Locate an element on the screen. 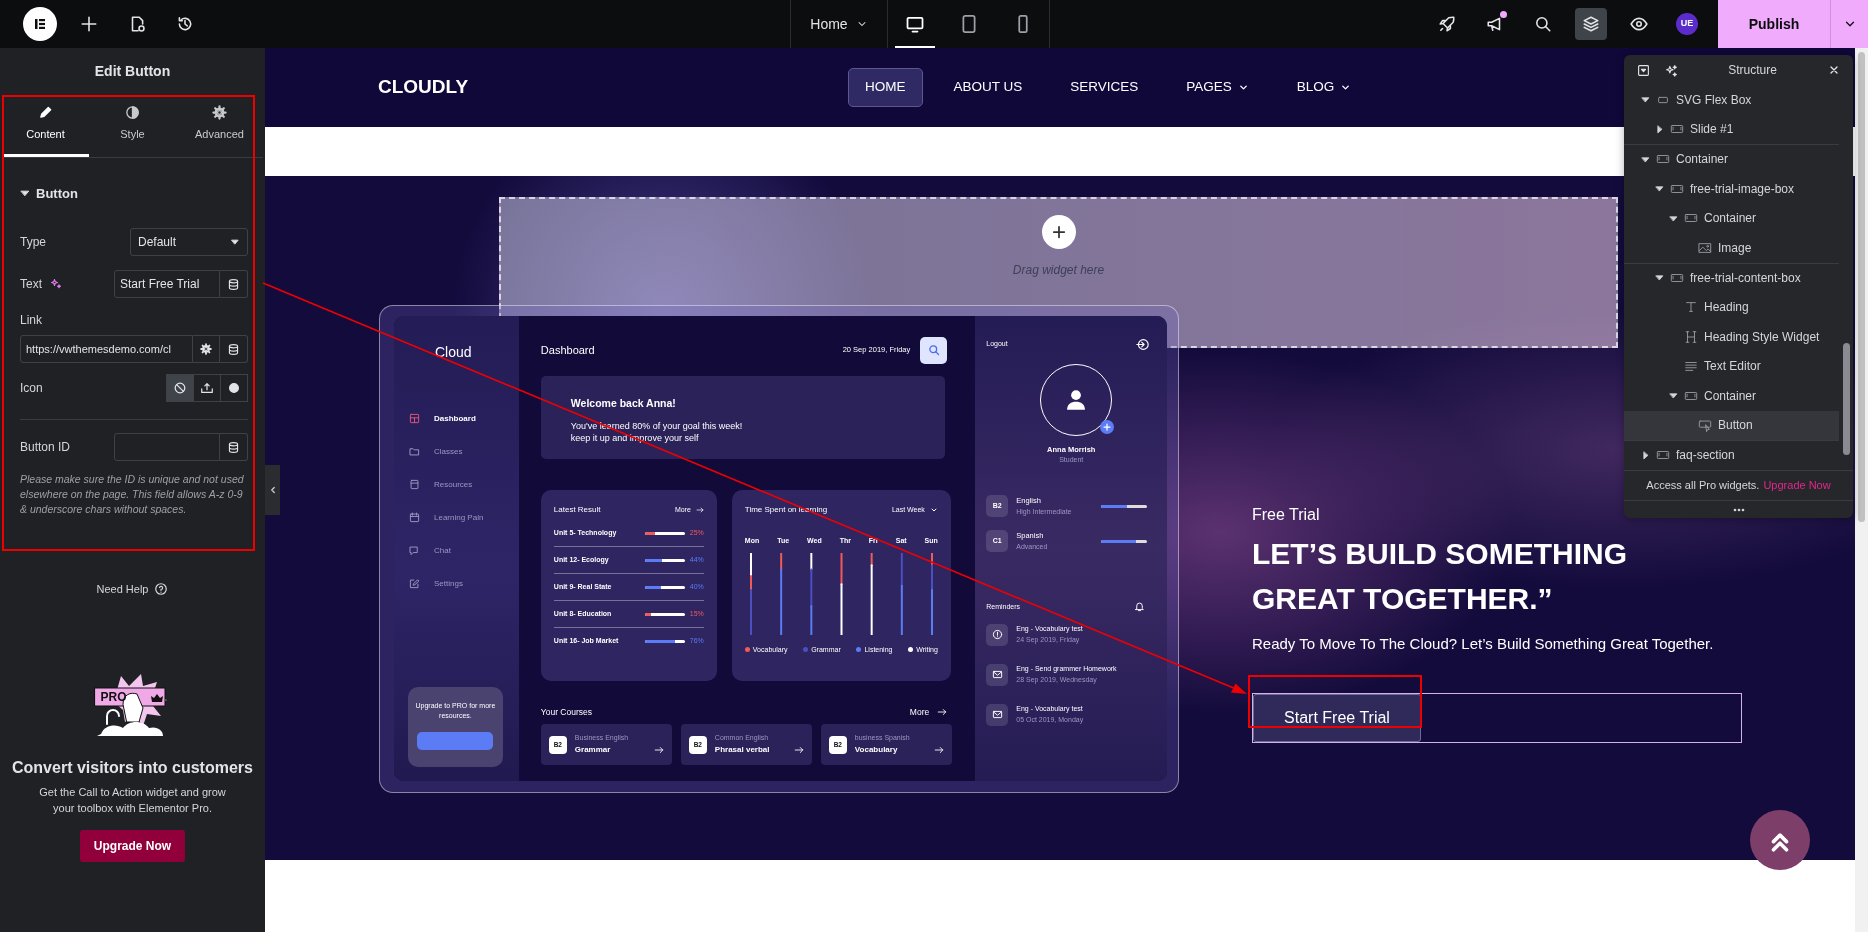  section-toggle: Button is located at coordinates (49, 189).